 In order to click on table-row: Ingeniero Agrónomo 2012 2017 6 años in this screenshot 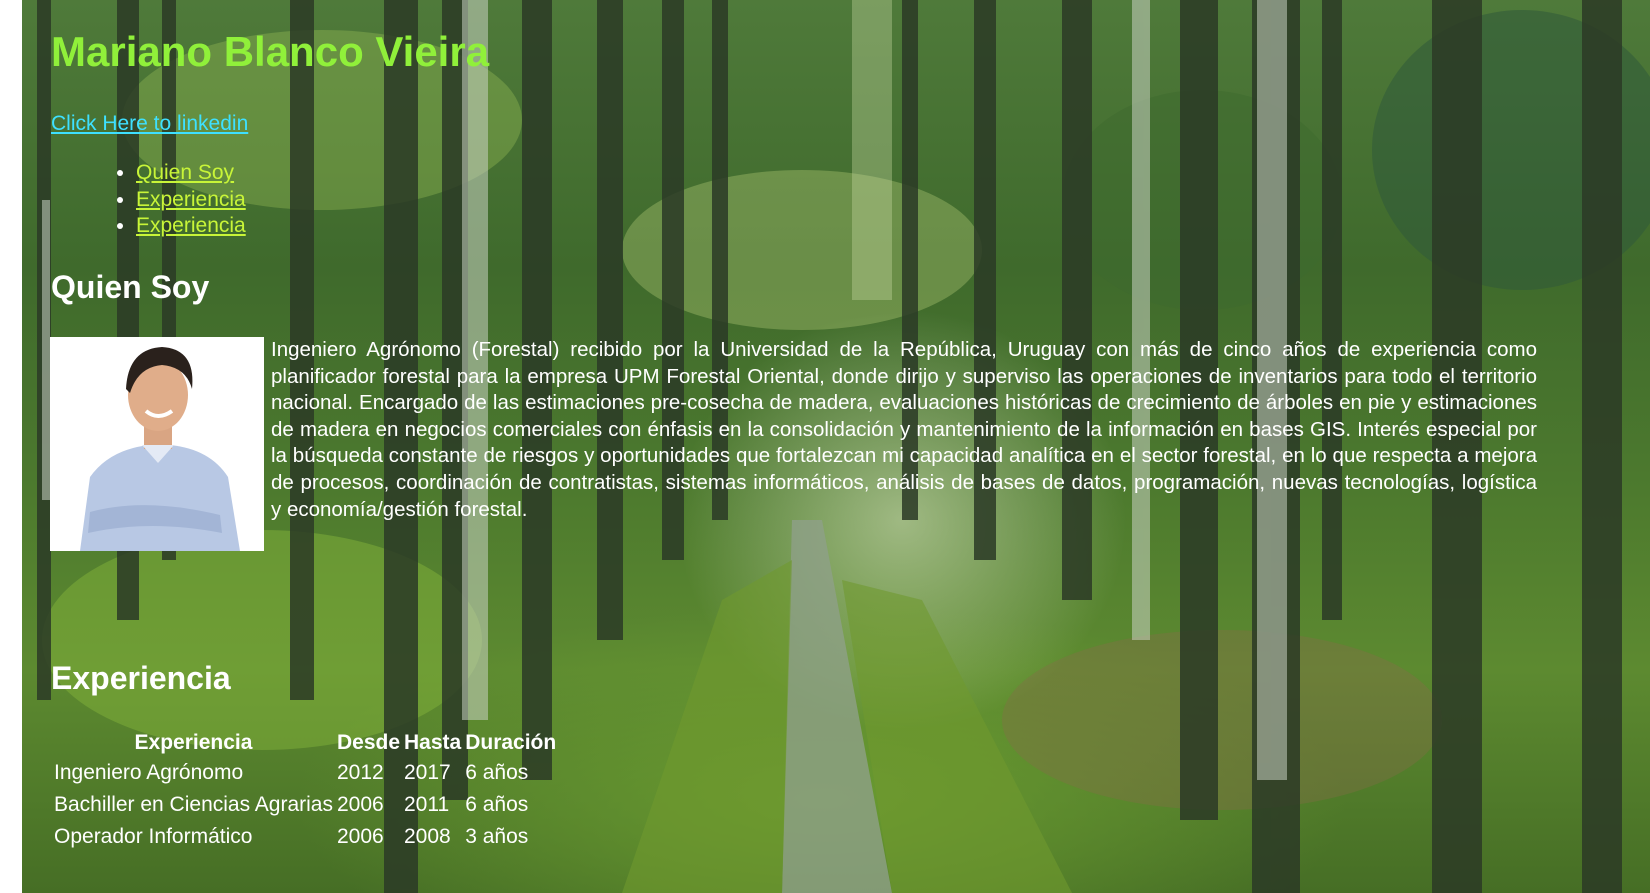, I will do `click(305, 773)`.